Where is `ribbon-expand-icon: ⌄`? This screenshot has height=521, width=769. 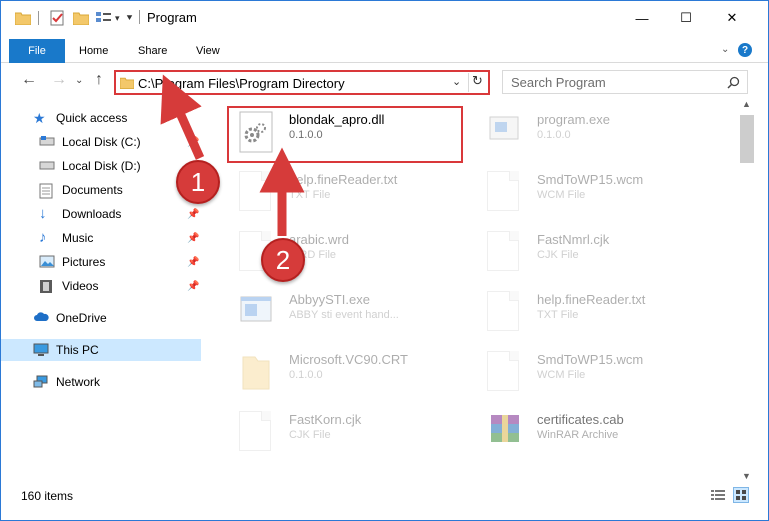
ribbon-expand-icon: ⌄ is located at coordinates (725, 49).